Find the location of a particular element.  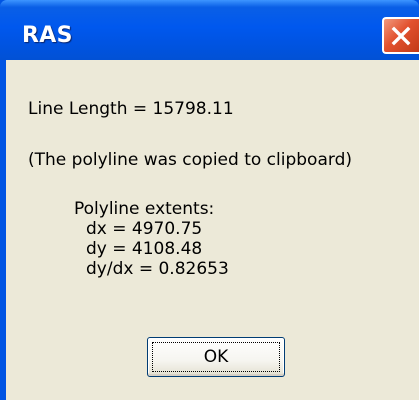

dy-value: dy = 4108.48 is located at coordinates (144, 249).